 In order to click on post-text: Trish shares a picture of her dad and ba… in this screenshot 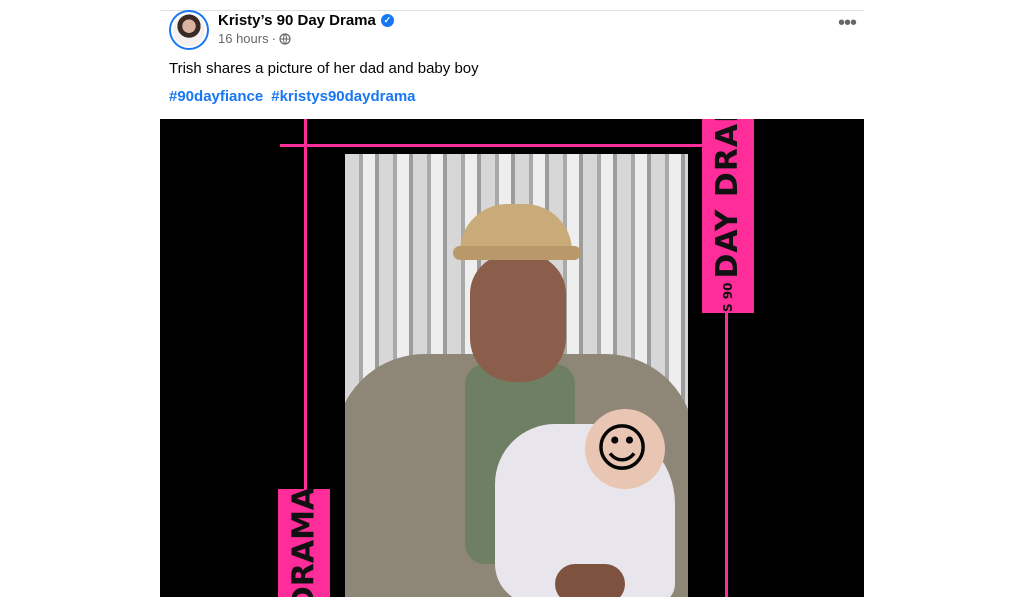, I will do `click(324, 68)`.